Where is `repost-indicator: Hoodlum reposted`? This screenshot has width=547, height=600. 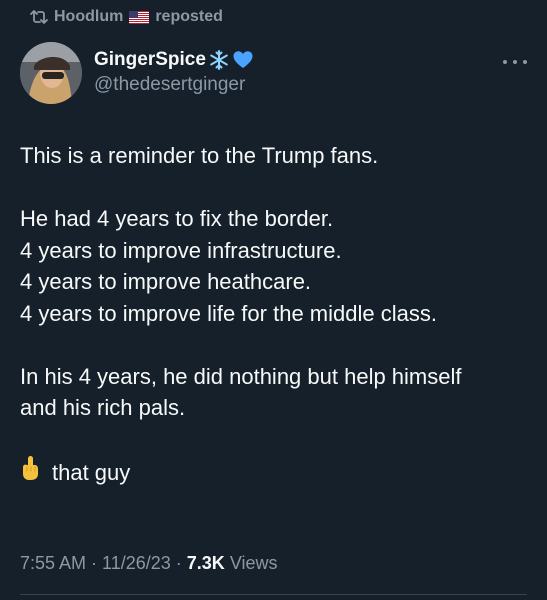 repost-indicator: Hoodlum reposted is located at coordinates (126, 17).